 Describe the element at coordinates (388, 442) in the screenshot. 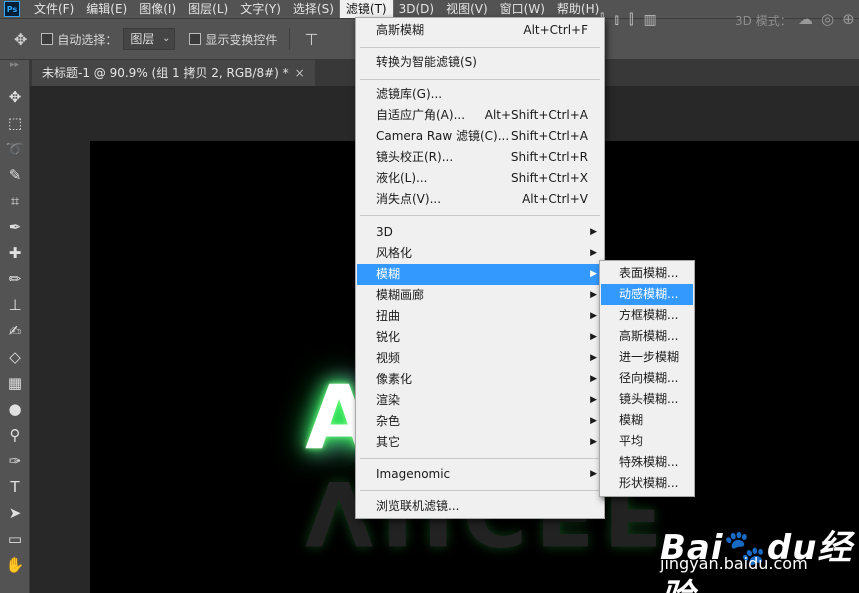

I see `menu-item-label: 其它` at that location.